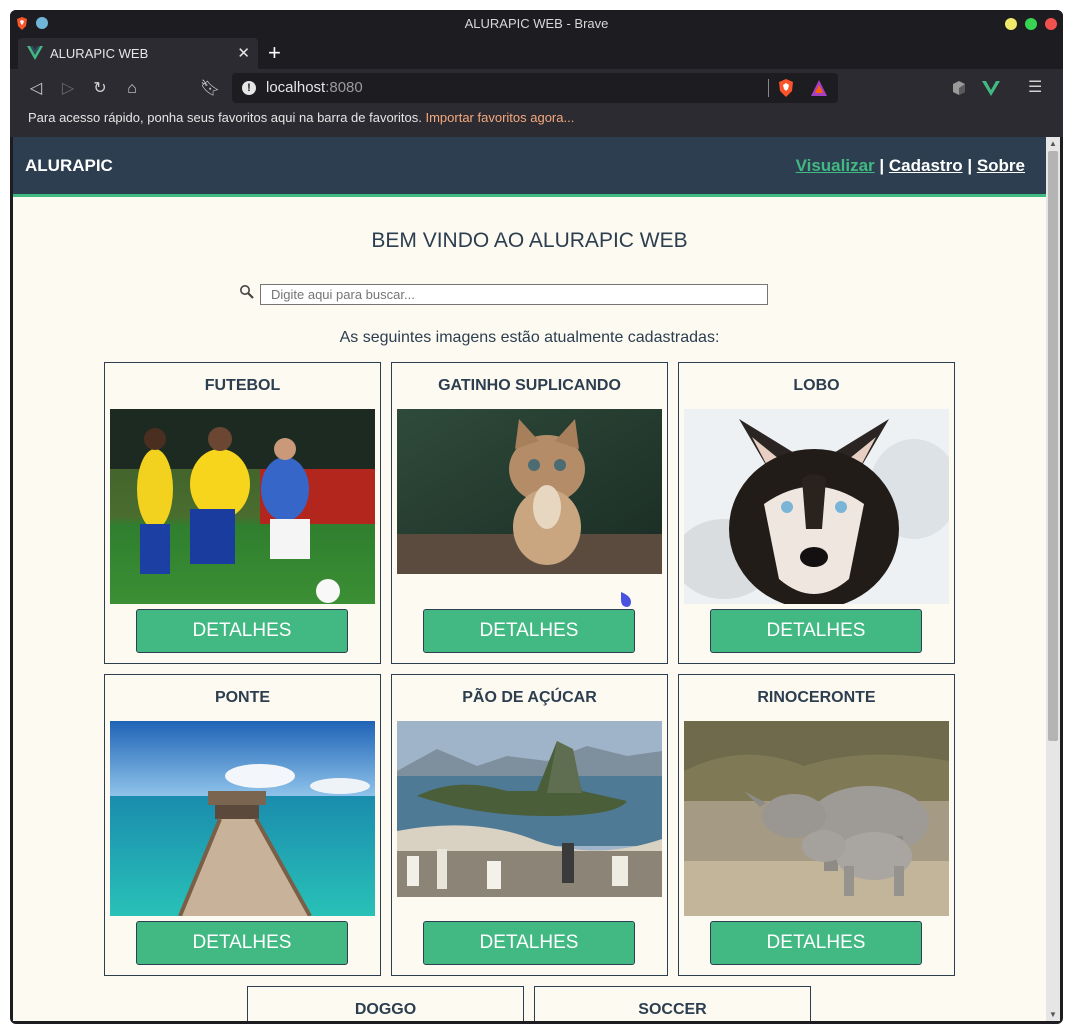 The image size is (1073, 1033). What do you see at coordinates (672, 1009) in the screenshot?
I see `card-title: SOCCER` at bounding box center [672, 1009].